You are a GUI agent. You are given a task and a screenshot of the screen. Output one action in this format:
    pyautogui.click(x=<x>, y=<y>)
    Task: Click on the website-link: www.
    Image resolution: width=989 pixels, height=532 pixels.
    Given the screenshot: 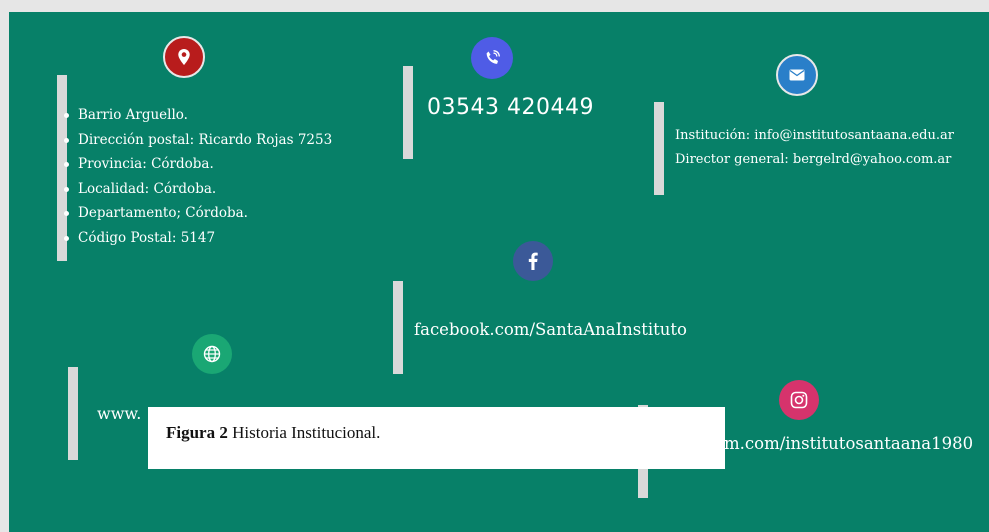 What is the action you would take?
    pyautogui.click(x=119, y=413)
    